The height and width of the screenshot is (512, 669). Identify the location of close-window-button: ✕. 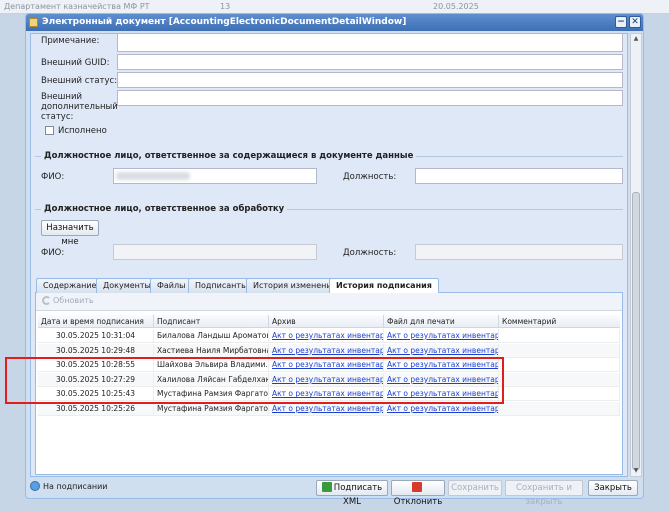
(635, 22).